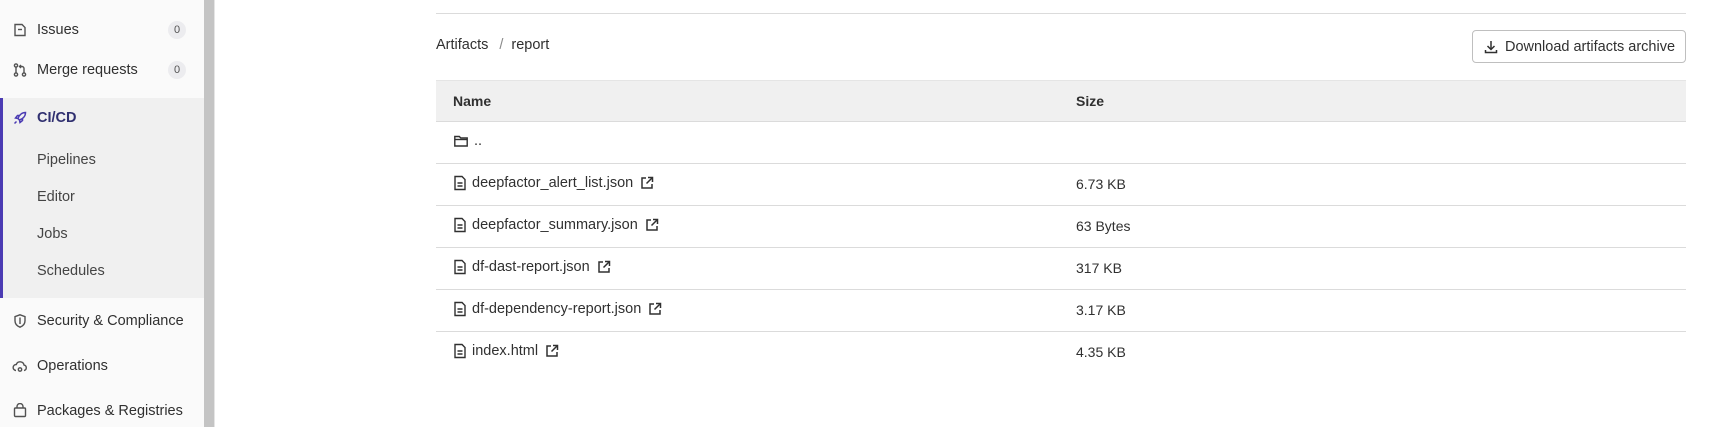 The image size is (1730, 427). Describe the element at coordinates (209, 213) in the screenshot. I see `sidebar-scrollbar` at that location.